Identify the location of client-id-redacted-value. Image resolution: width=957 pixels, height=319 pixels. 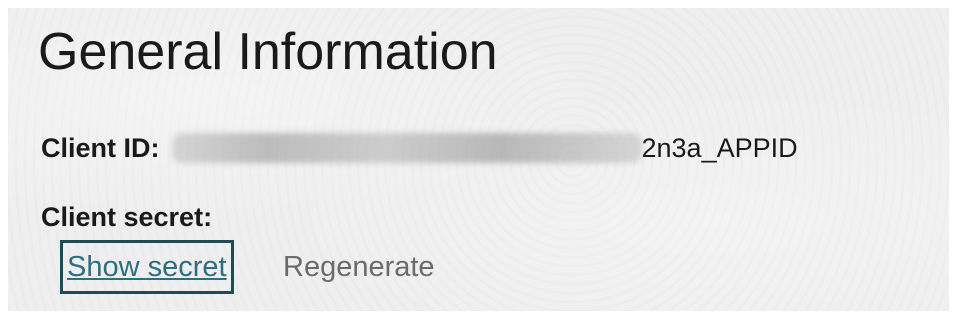
(406, 148).